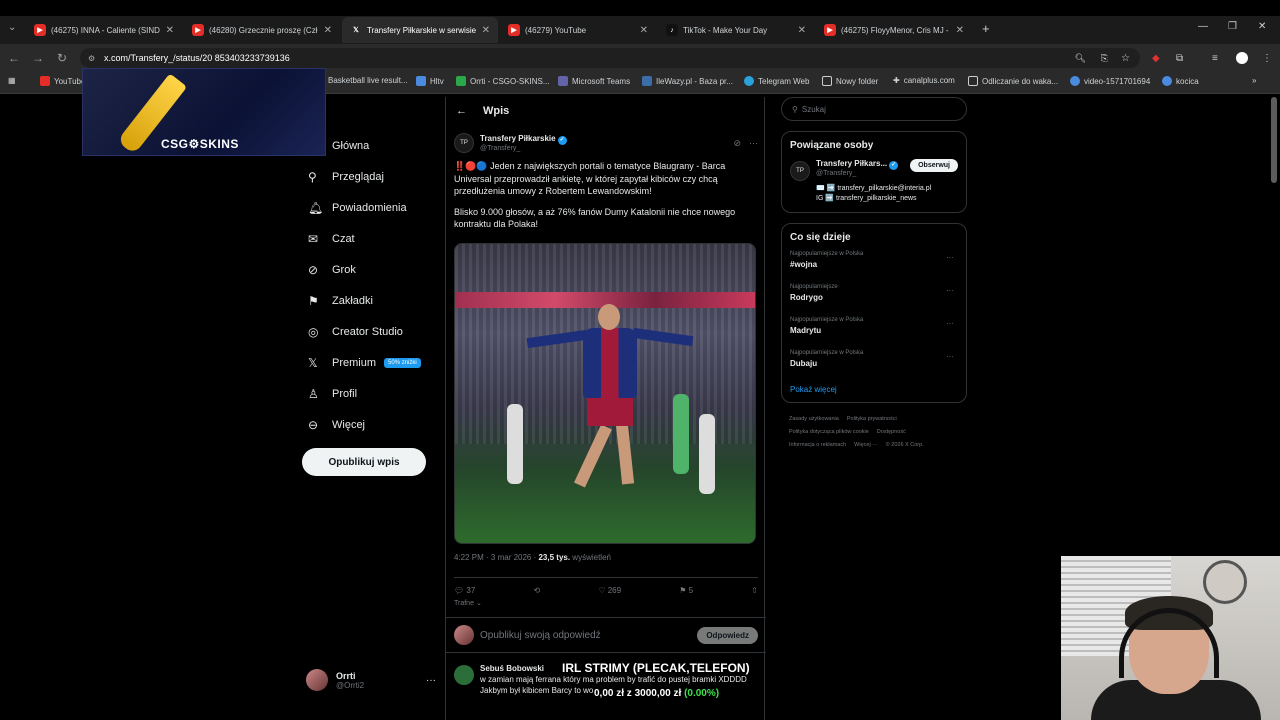 This screenshot has height=720, width=1280. I want to click on bookmark-item: ✚ canalplus.com, so click(924, 80).